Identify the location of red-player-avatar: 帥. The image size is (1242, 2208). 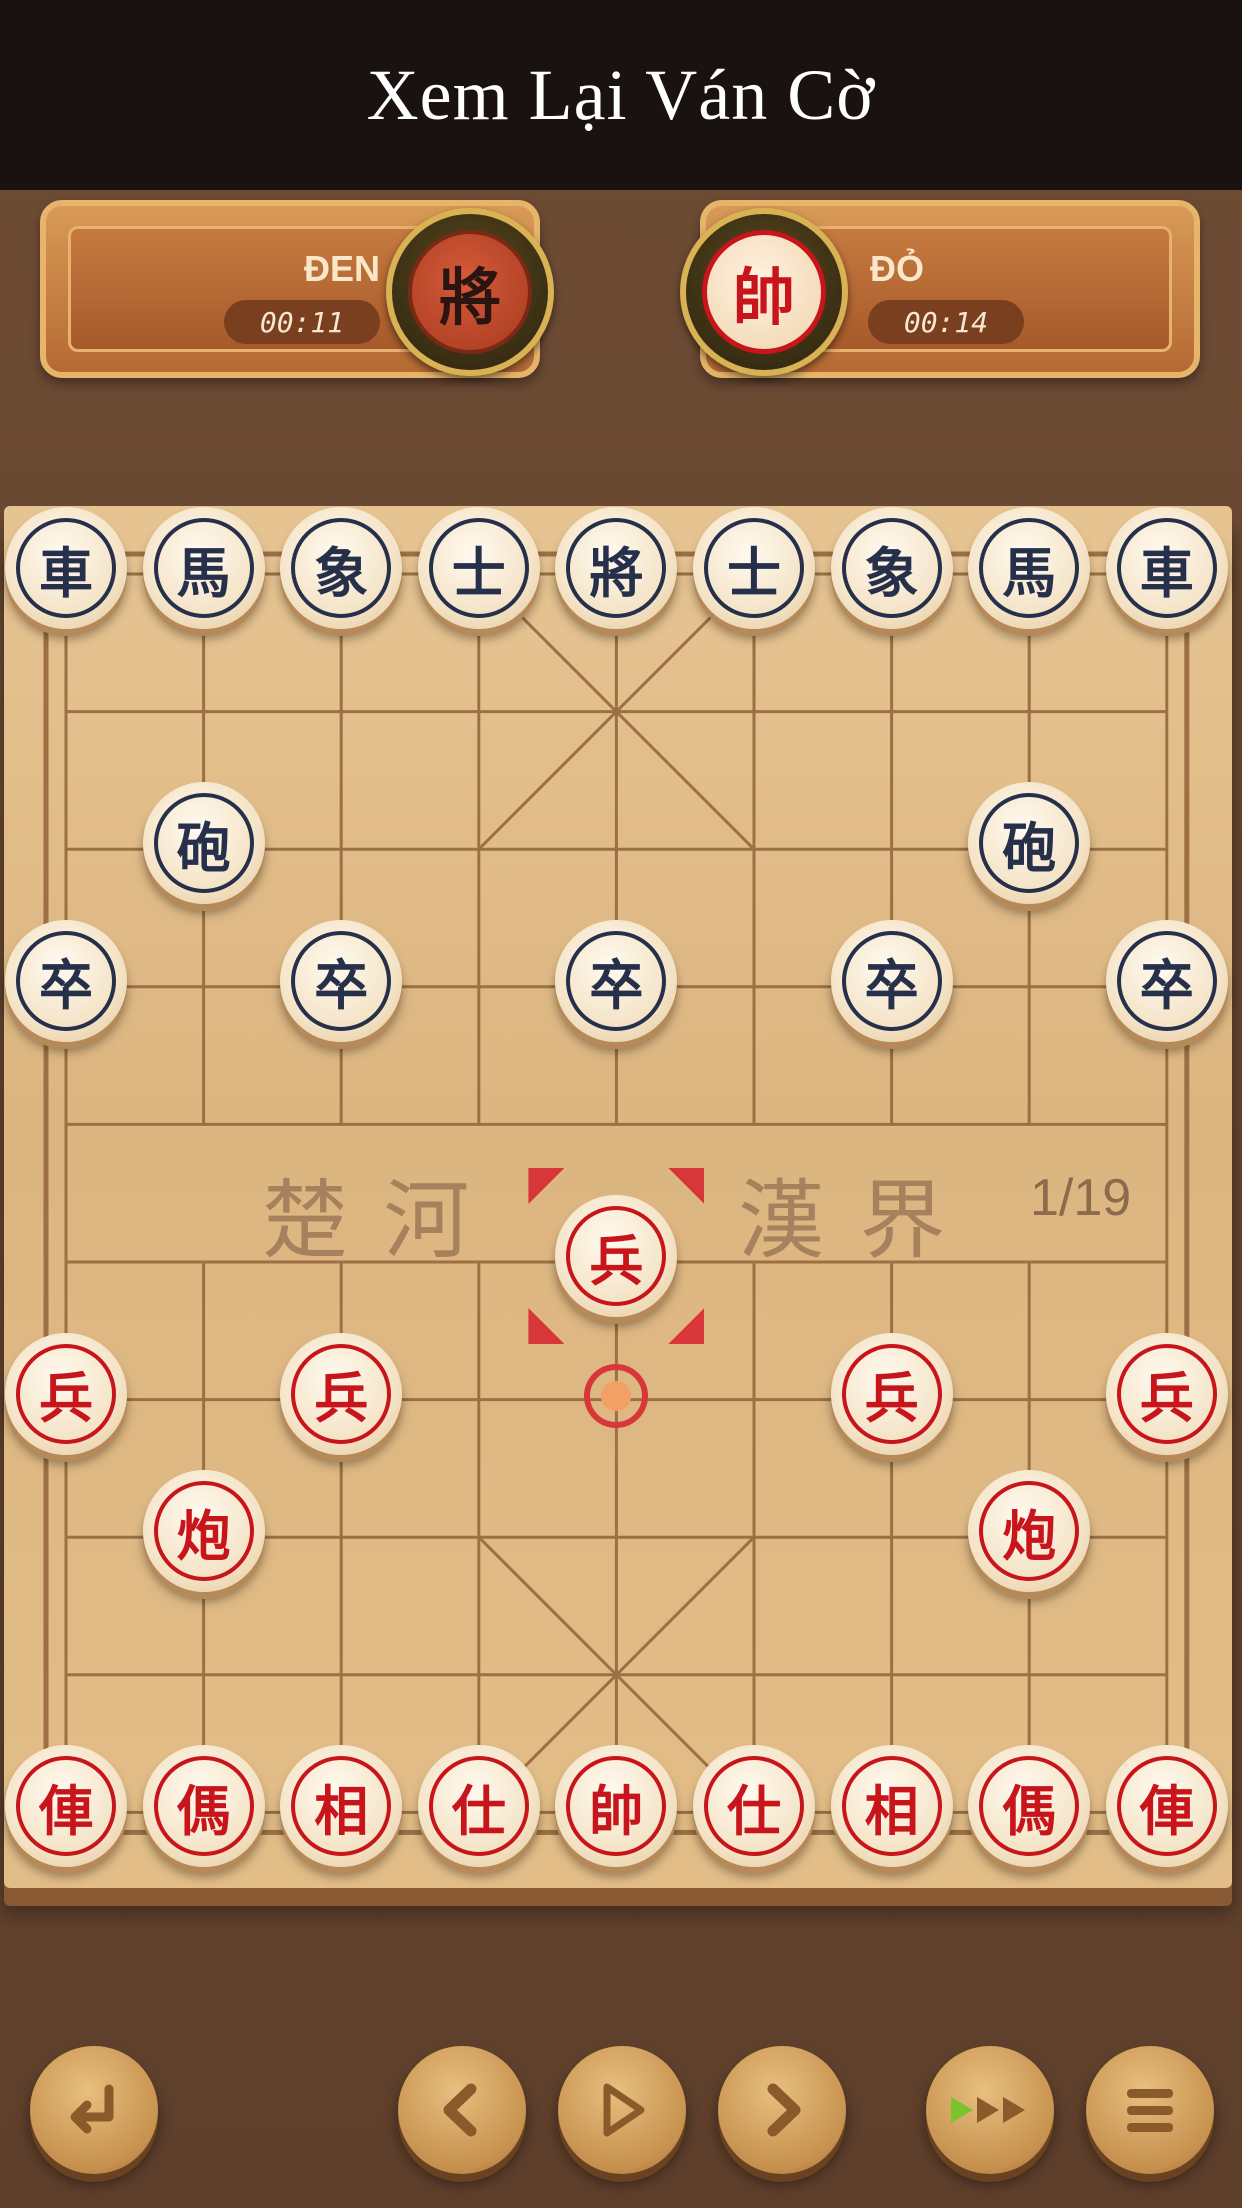
(764, 292).